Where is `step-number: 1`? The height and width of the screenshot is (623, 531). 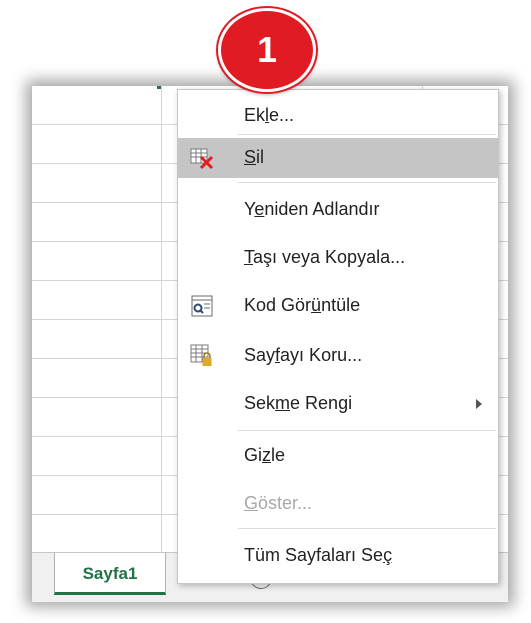
step-number: 1 is located at coordinates (267, 49).